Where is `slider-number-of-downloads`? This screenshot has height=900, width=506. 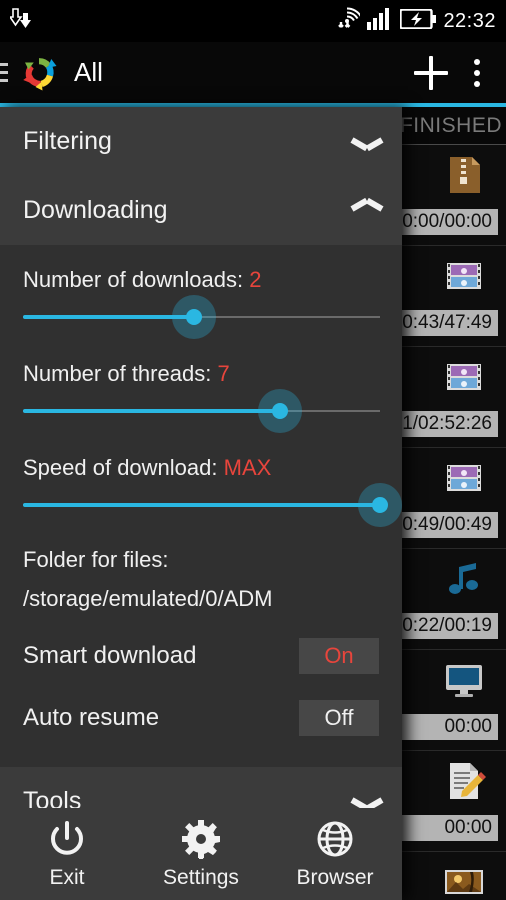
slider-number-of-downloads is located at coordinates (201, 317).